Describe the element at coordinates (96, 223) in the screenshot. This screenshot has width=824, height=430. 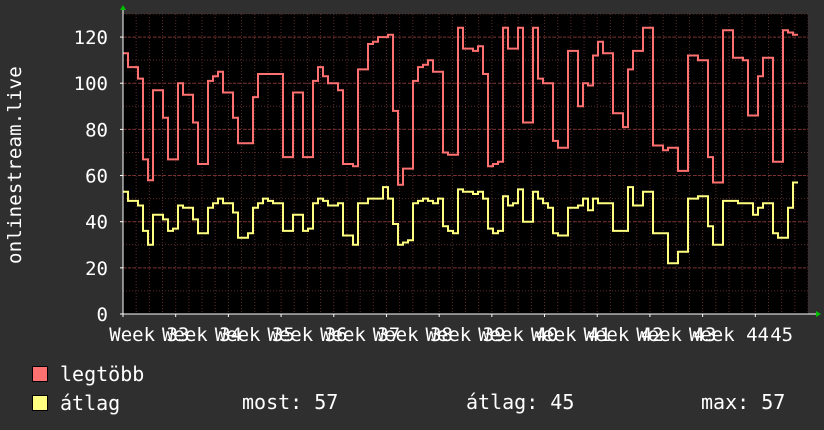
I see `y-tick-label: 40` at that location.